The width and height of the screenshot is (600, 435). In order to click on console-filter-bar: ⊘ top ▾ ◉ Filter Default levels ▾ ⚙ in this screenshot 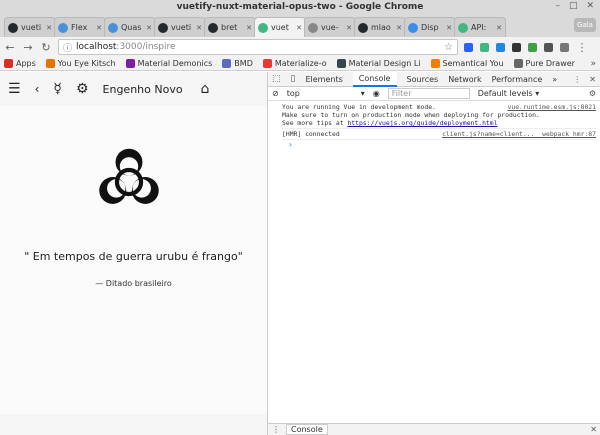, I will do `click(434, 94)`.